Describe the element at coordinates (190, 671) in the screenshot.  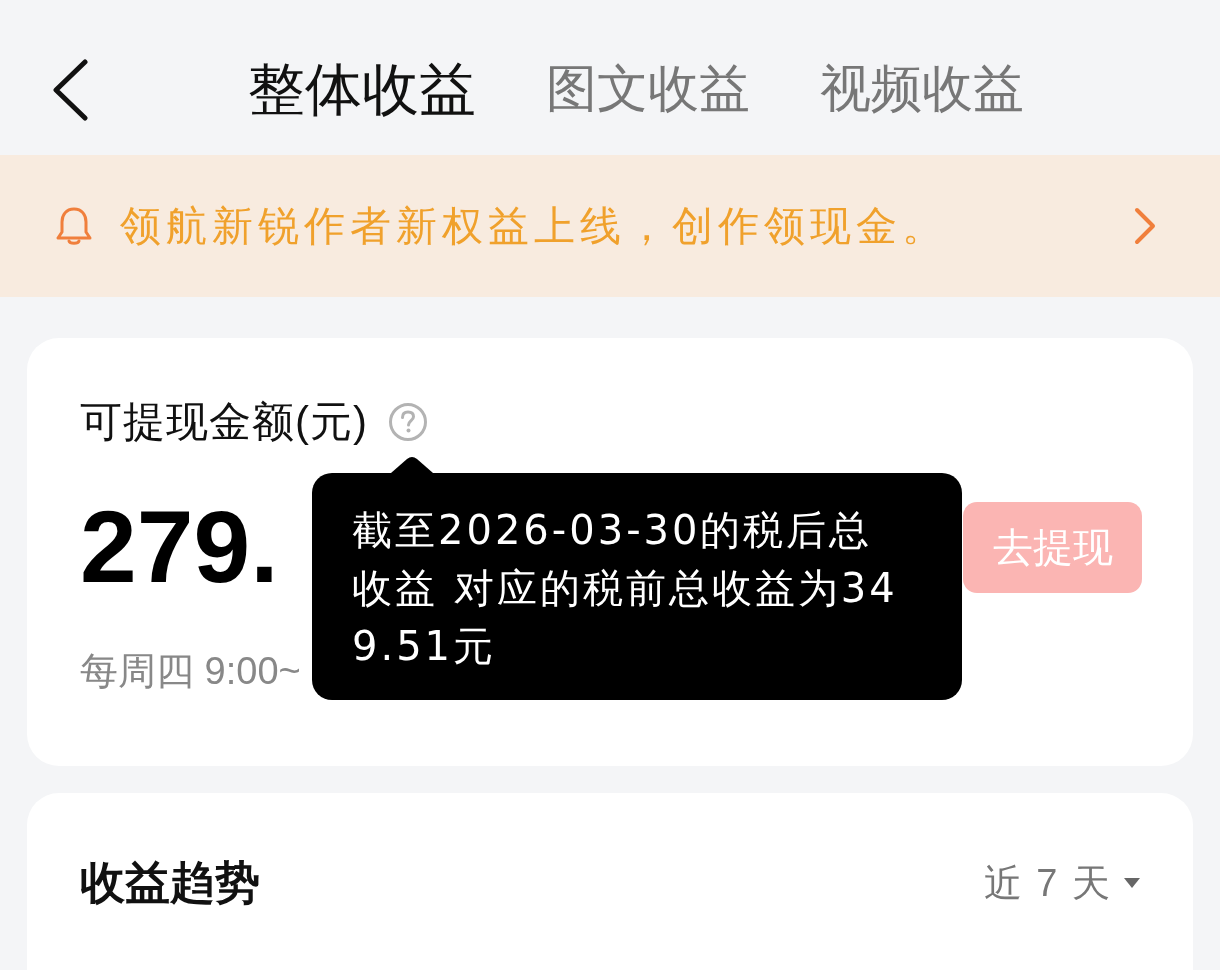
I see `withdraw-schedule-text: 每周四 9:00~` at that location.